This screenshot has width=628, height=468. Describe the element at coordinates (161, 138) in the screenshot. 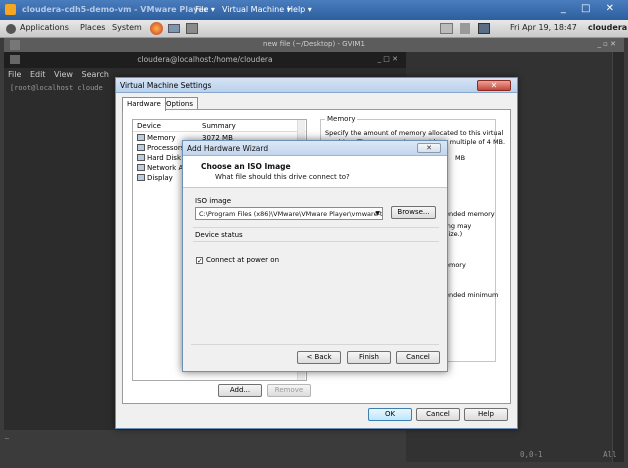

I see `device-name: Memory` at that location.